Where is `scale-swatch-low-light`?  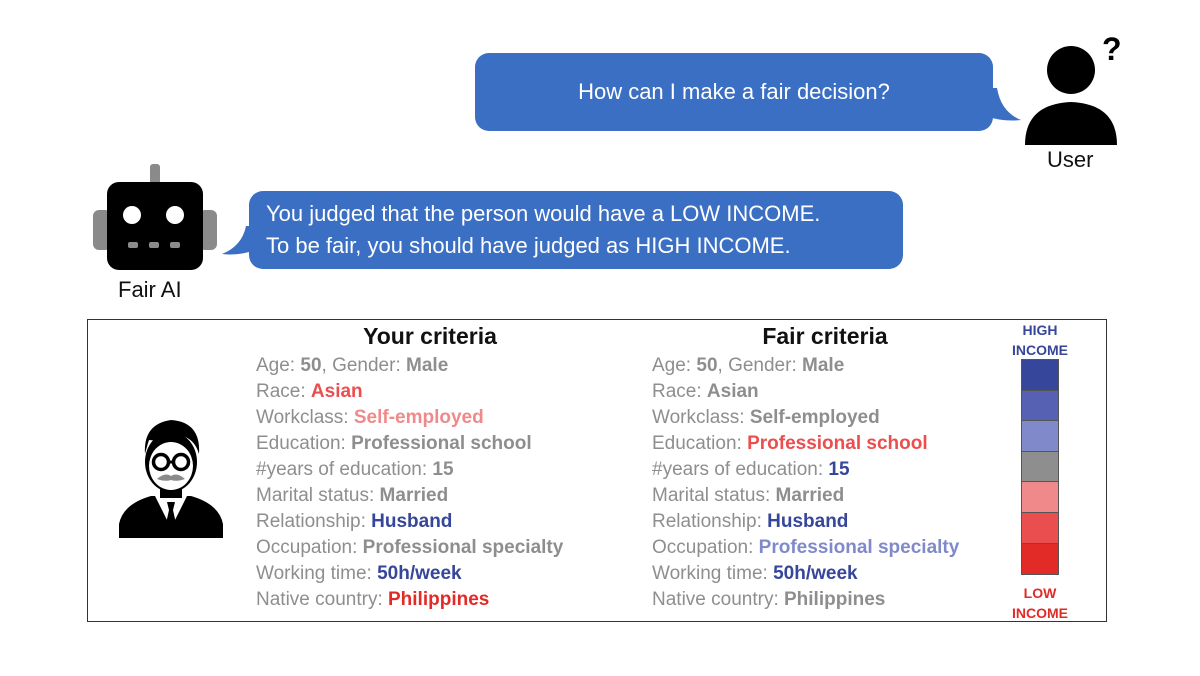
scale-swatch-low-light is located at coordinates (1040, 497).